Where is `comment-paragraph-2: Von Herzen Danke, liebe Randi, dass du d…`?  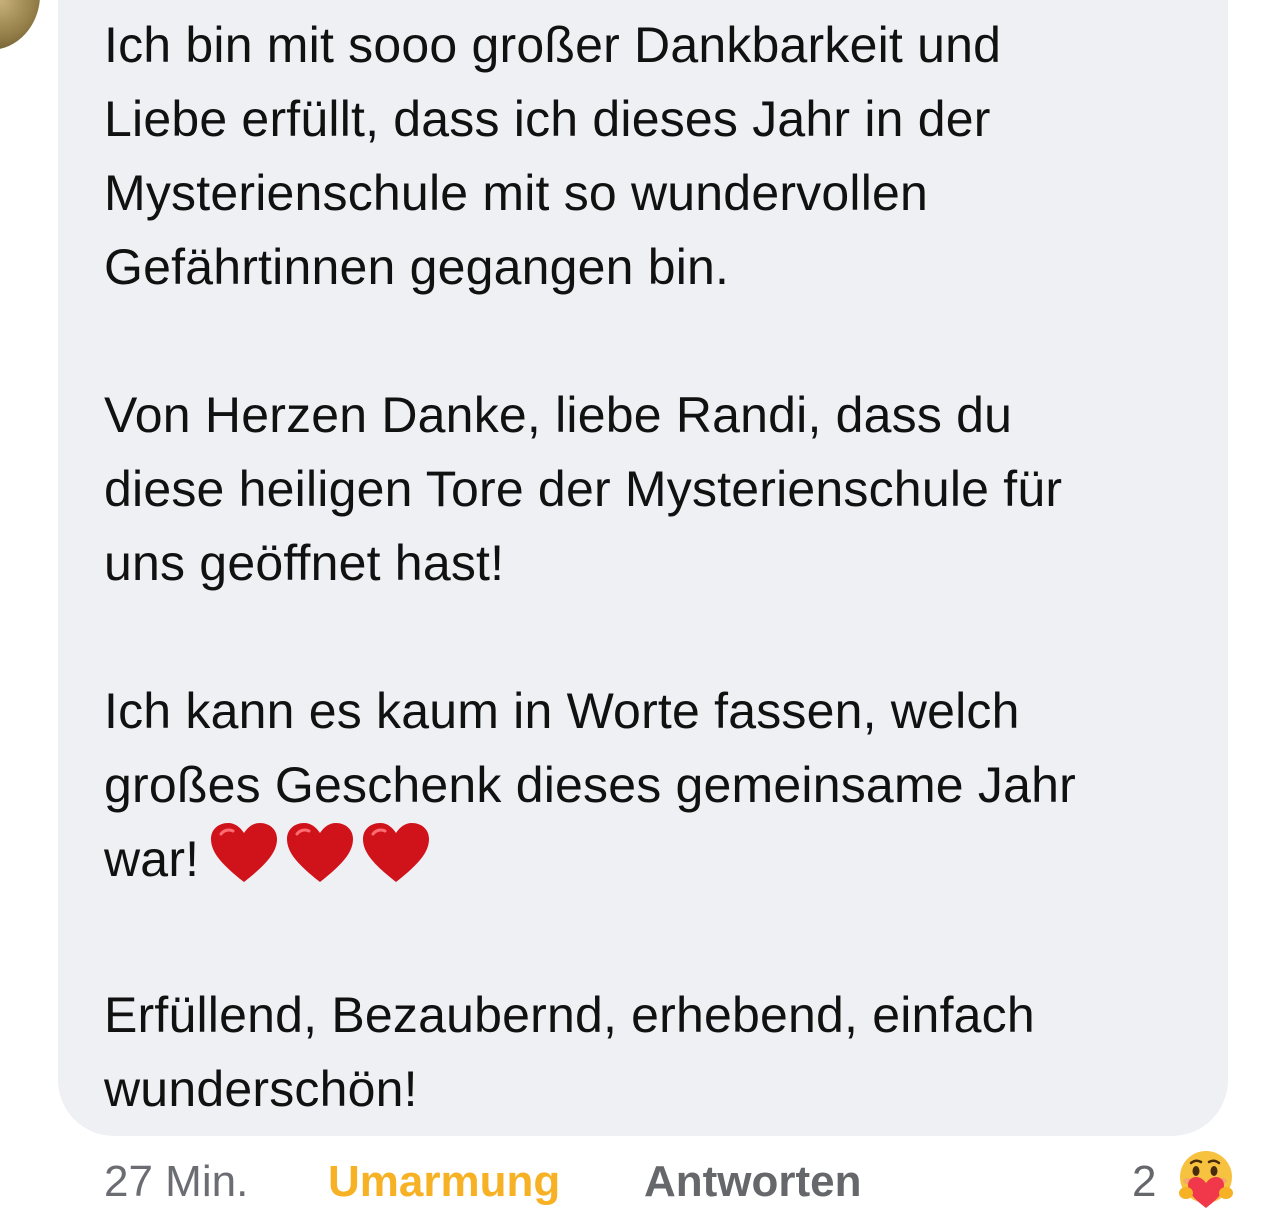
comment-paragraph-2: Von Herzen Danke, liebe Randi, dass du d… is located at coordinates (583, 489).